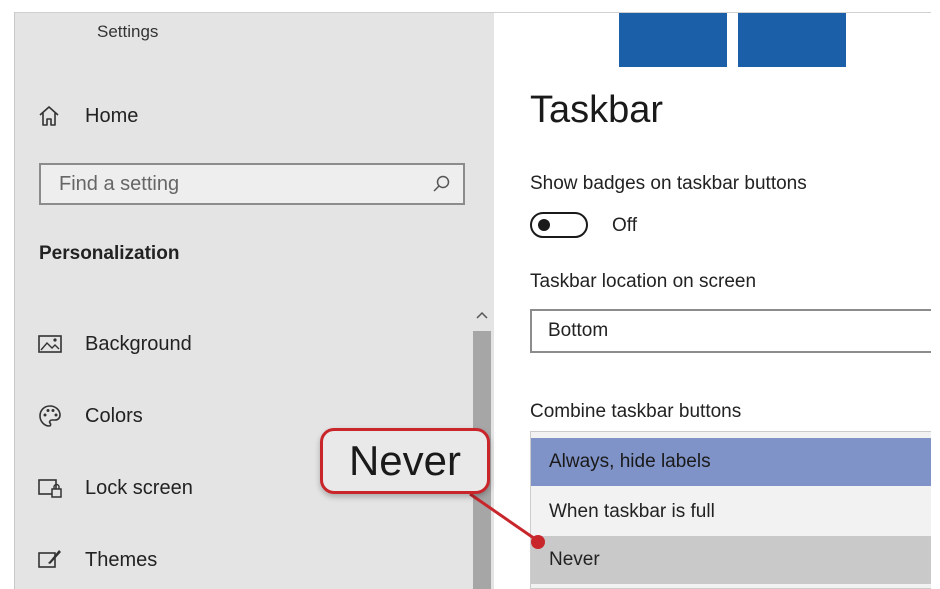 This screenshot has width=940, height=589. I want to click on nav-item-colors: Colors, so click(90, 416).